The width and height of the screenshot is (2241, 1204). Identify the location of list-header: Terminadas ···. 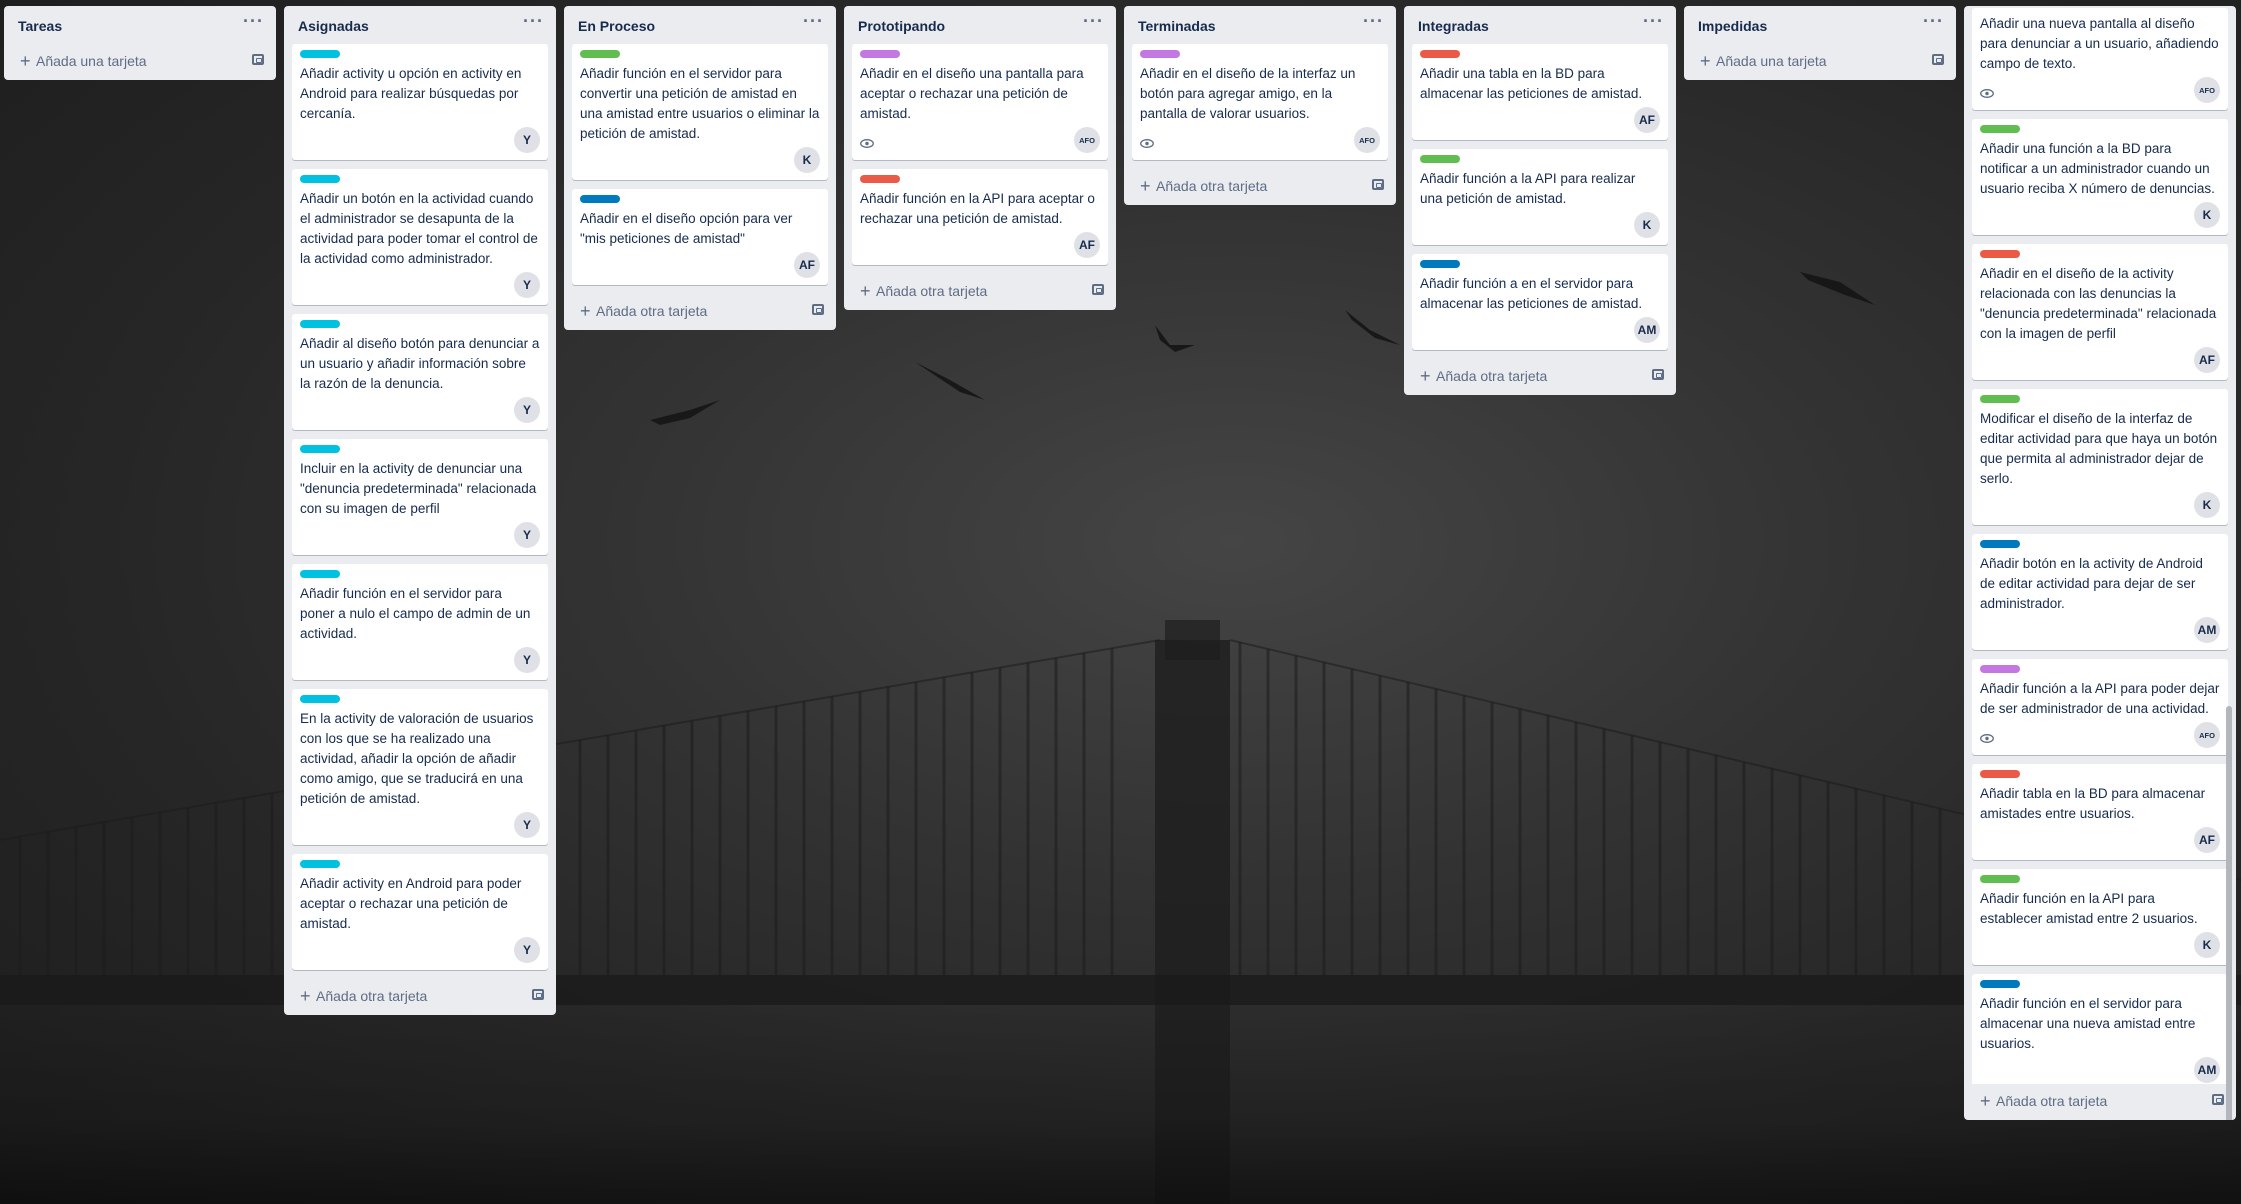
(1260, 25).